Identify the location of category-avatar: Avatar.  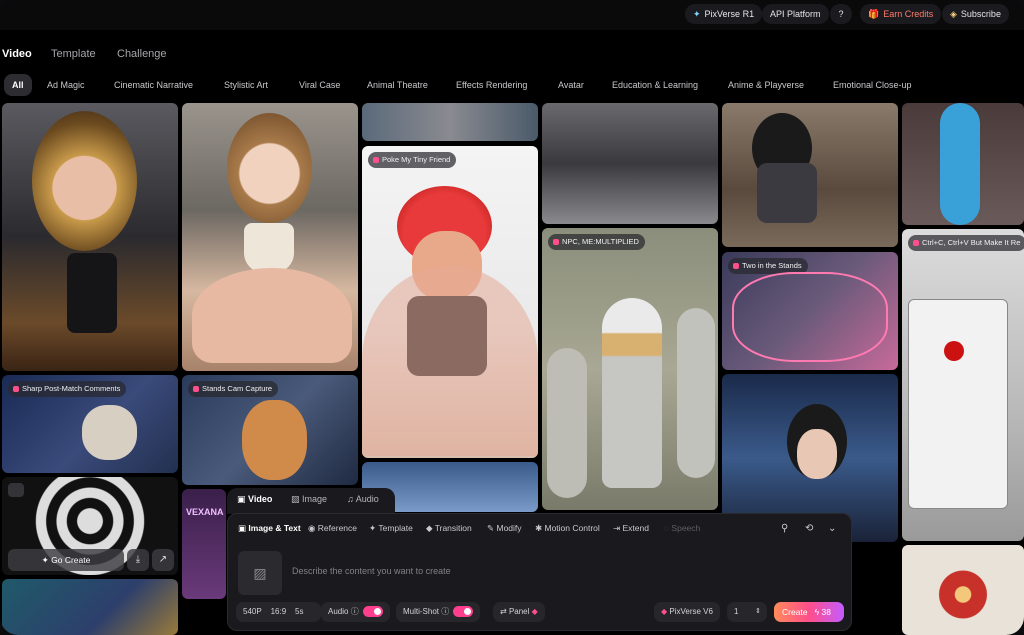
(571, 85).